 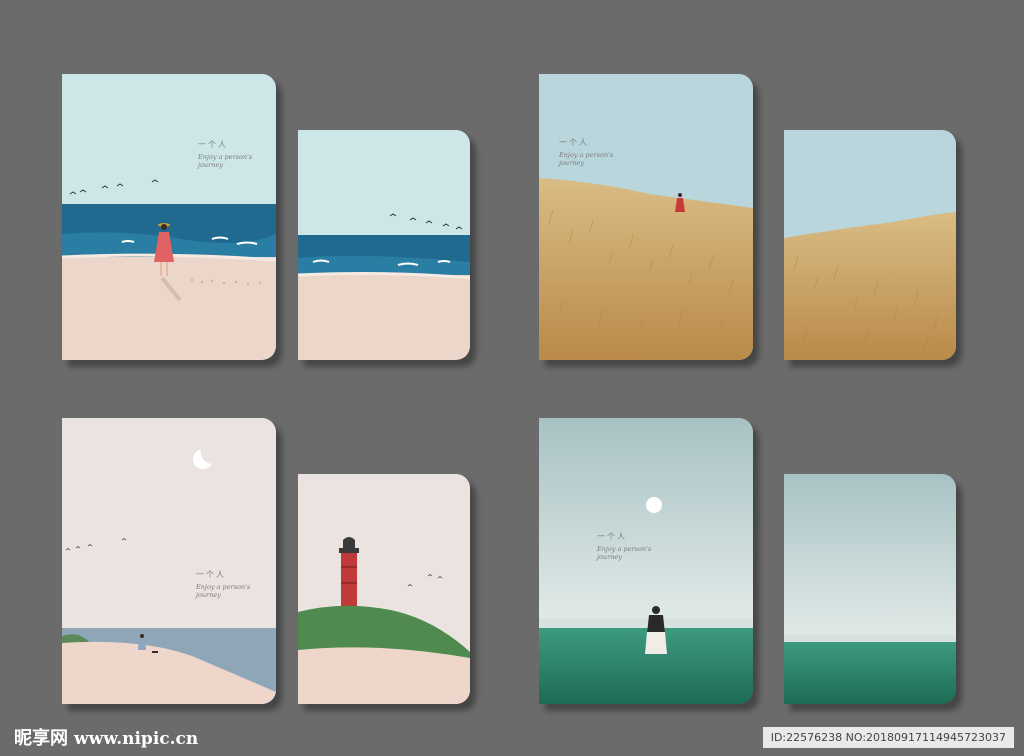 I want to click on notebook-cover-lighthouse-small, so click(x=384, y=589).